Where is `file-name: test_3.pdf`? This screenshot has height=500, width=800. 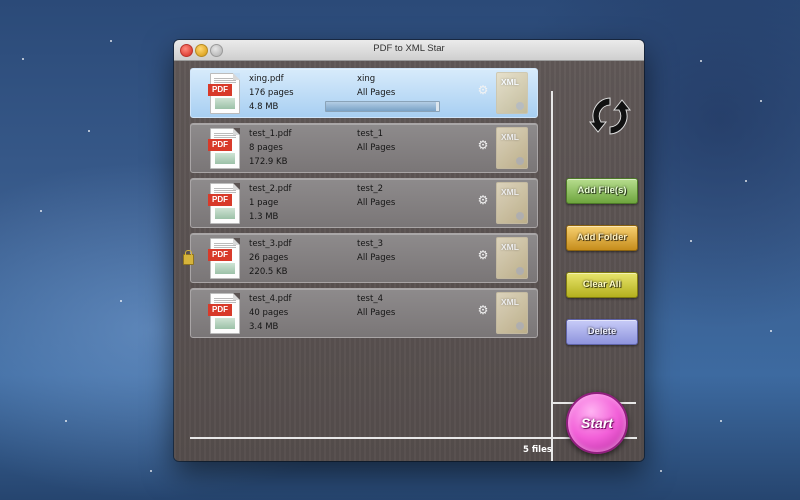
file-name: test_3.pdf is located at coordinates (270, 244).